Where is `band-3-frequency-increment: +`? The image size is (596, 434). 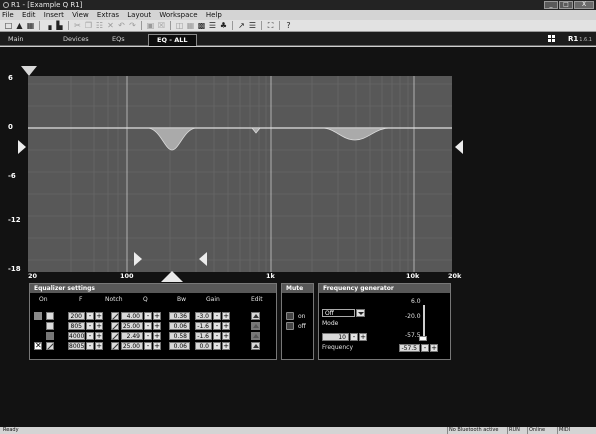
band-3-frequency-increment: + is located at coordinates (99, 336).